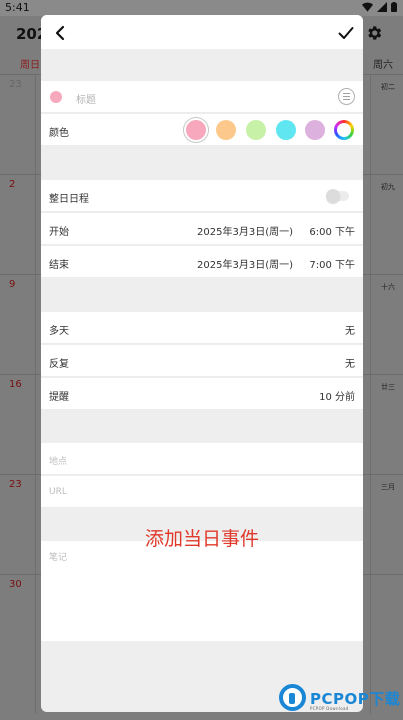 This screenshot has height=720, width=403. I want to click on signal-icon, so click(382, 7).